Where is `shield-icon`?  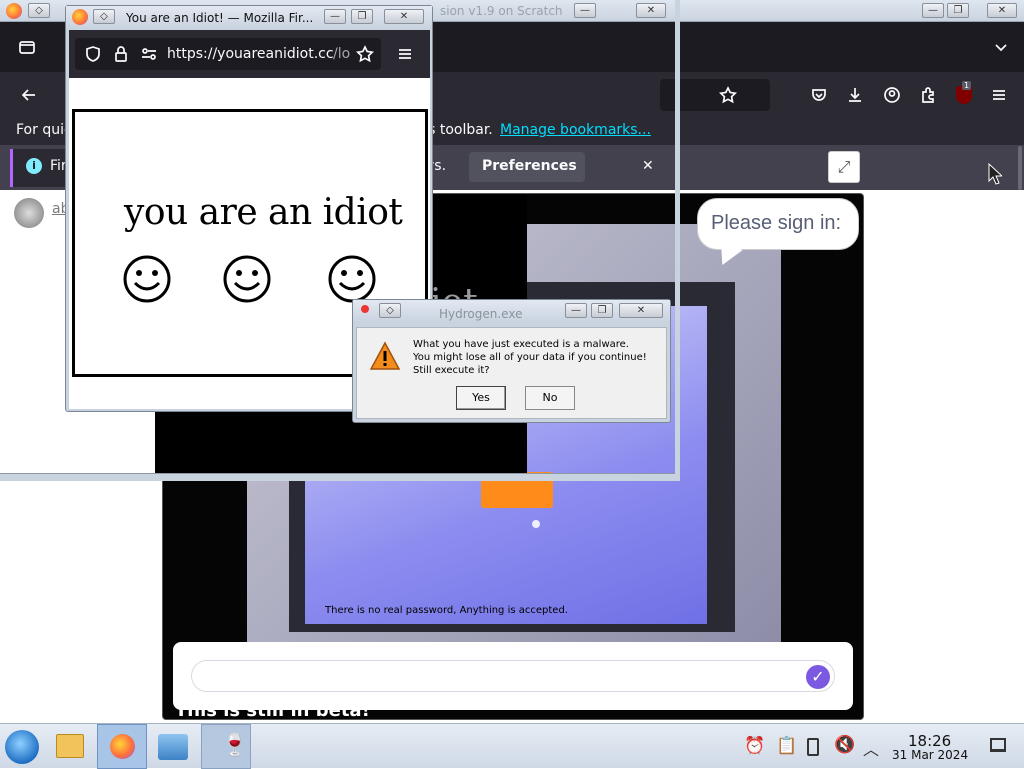 shield-icon is located at coordinates (93, 54).